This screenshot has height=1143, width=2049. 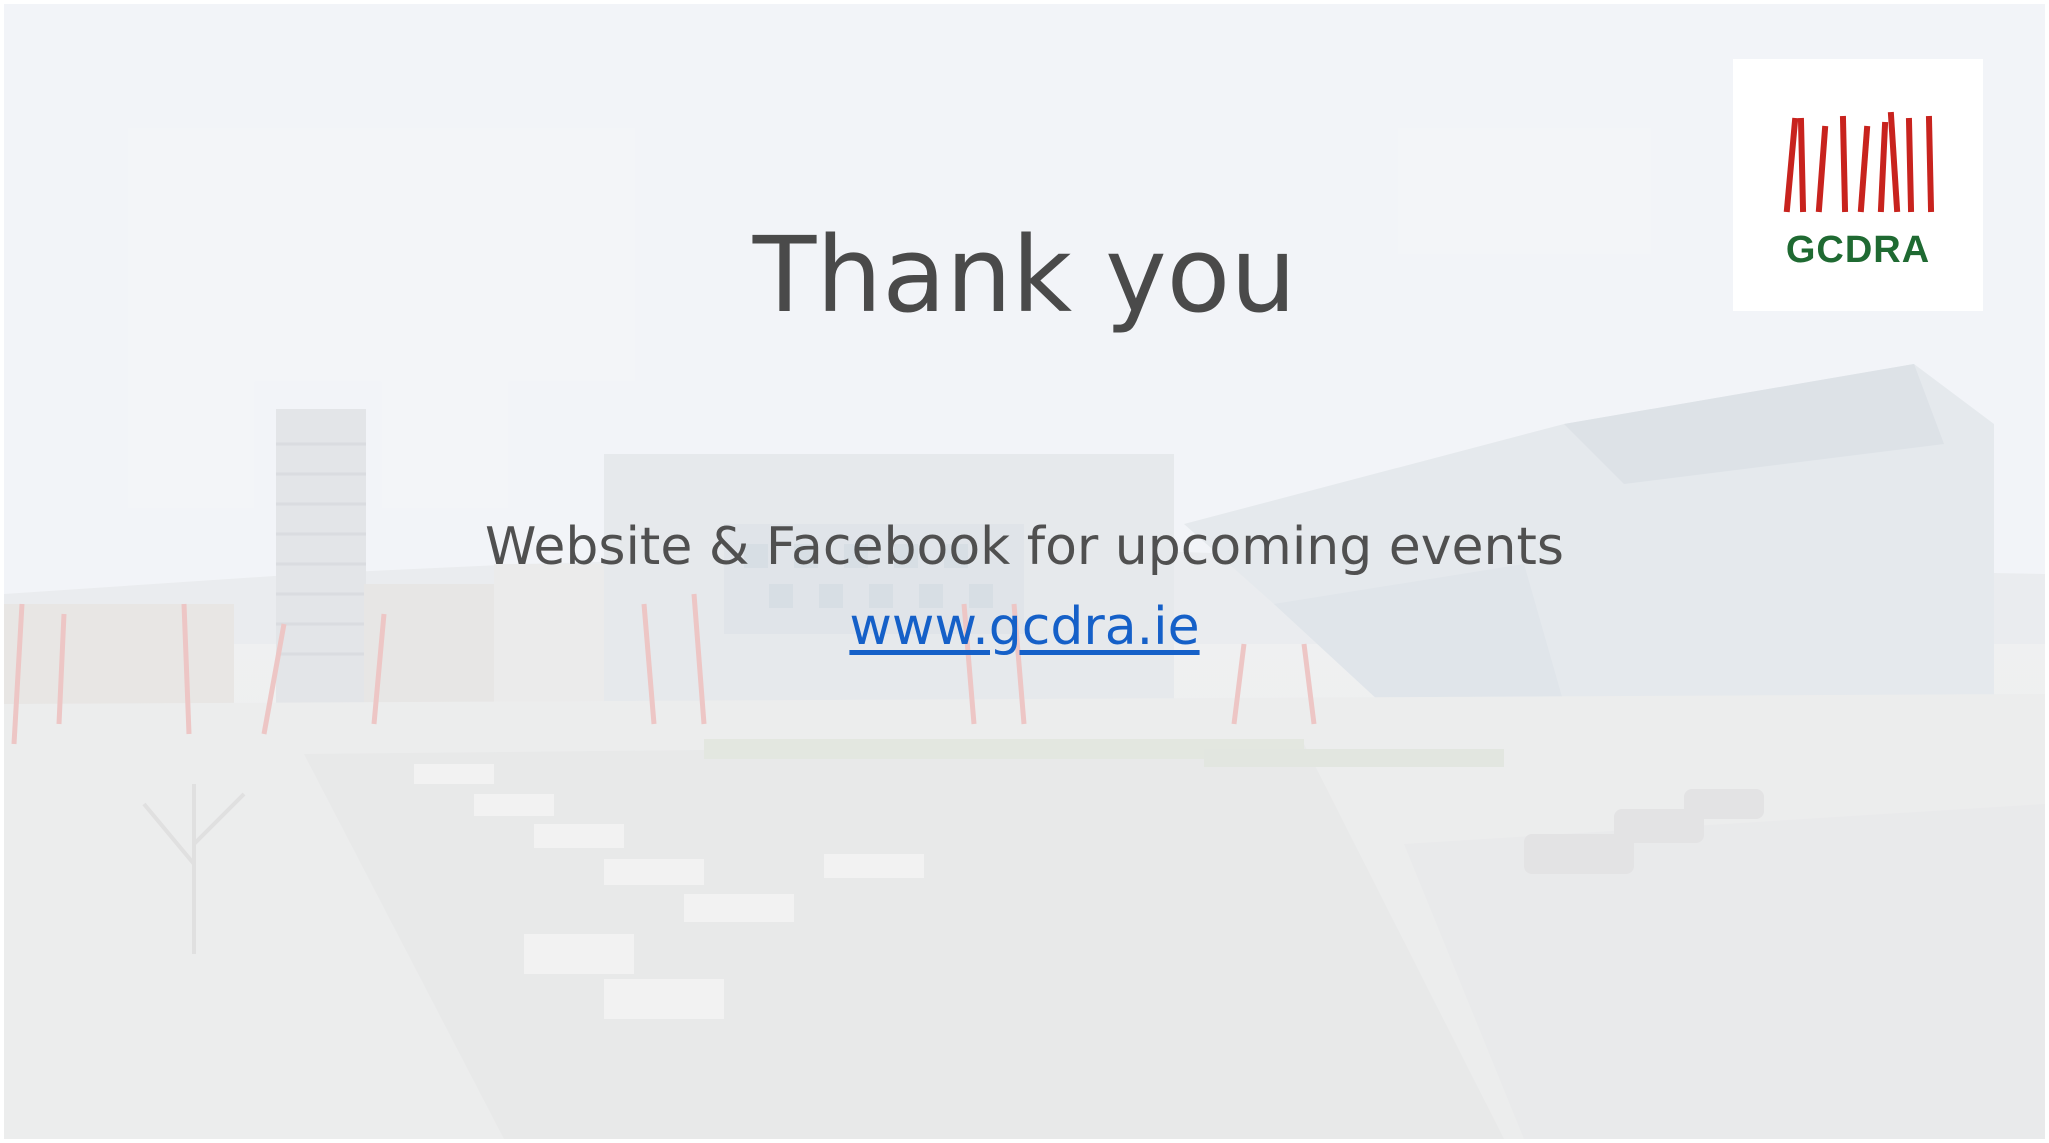 I want to click on website-link-container: www.gcdra.ie, so click(x=1024, y=627).